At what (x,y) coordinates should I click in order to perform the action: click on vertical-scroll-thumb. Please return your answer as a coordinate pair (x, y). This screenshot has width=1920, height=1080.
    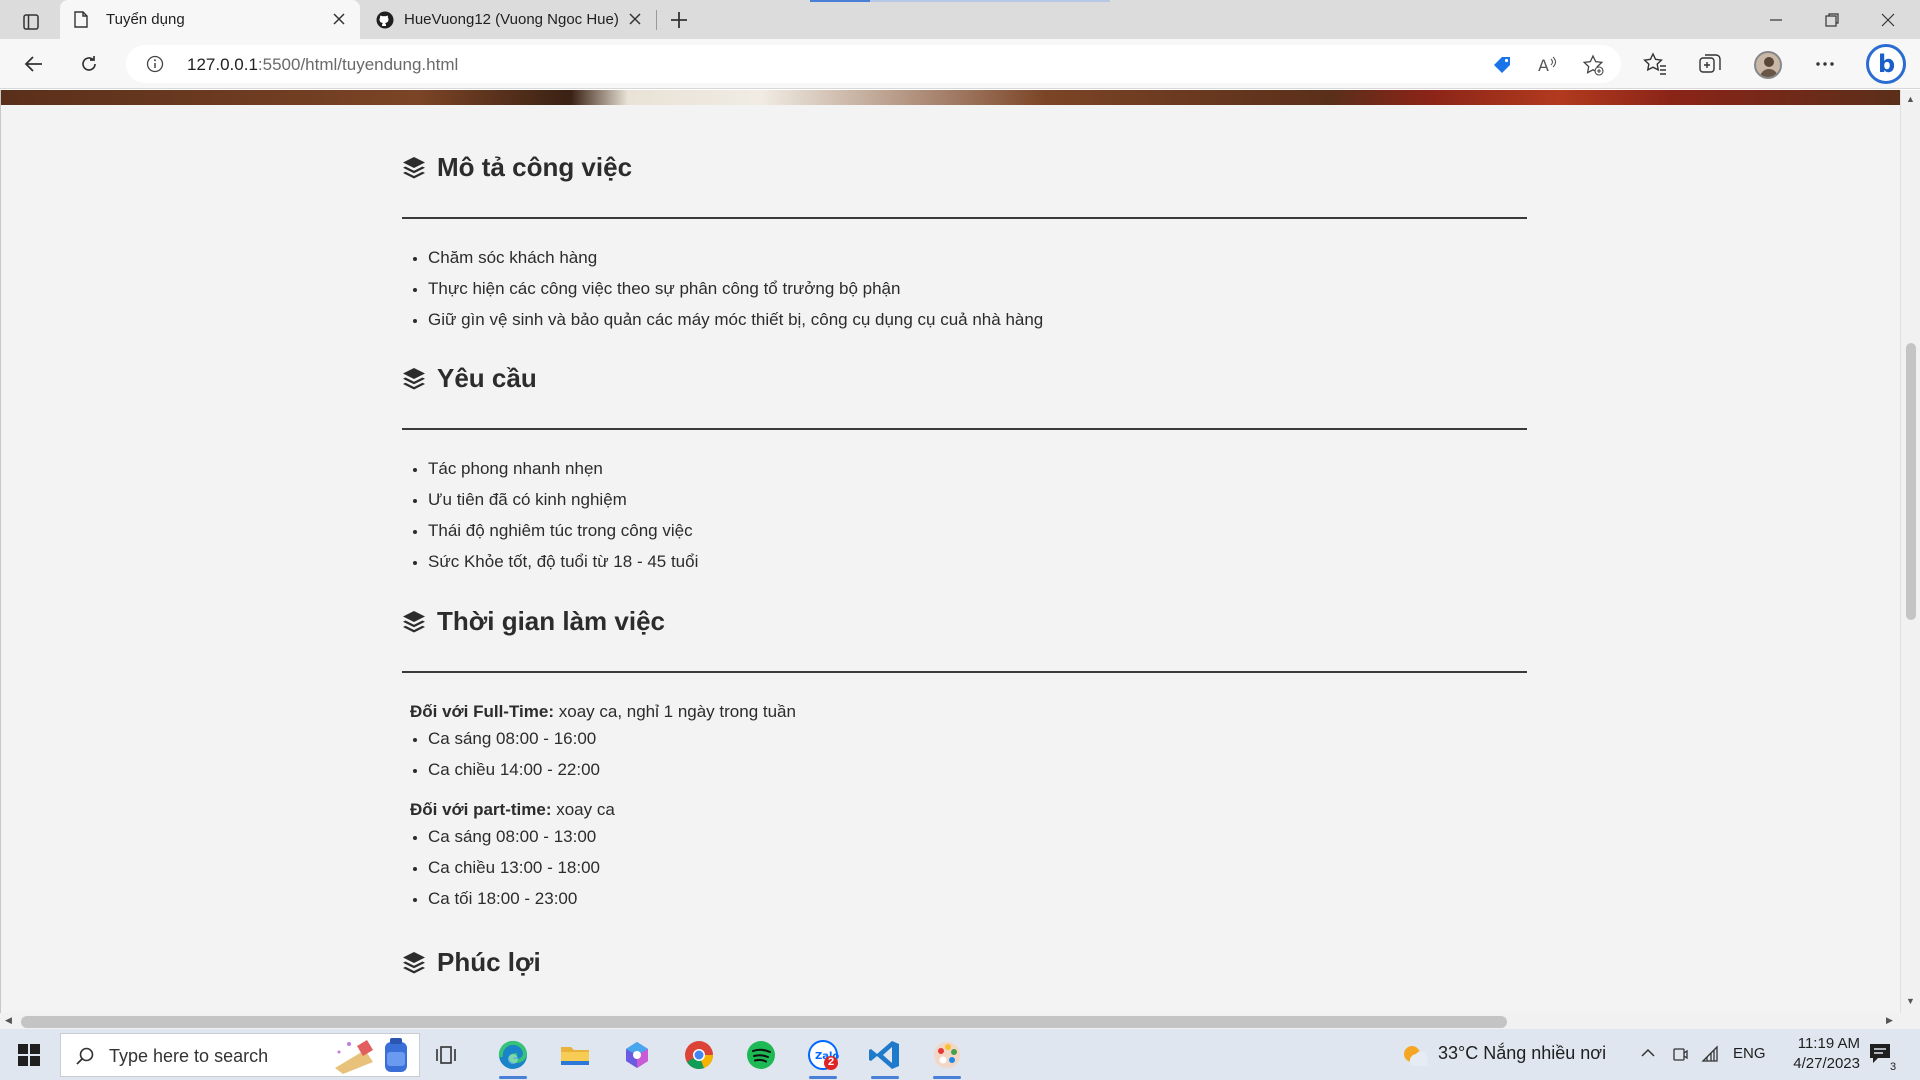
    Looking at the image, I should click on (1911, 481).